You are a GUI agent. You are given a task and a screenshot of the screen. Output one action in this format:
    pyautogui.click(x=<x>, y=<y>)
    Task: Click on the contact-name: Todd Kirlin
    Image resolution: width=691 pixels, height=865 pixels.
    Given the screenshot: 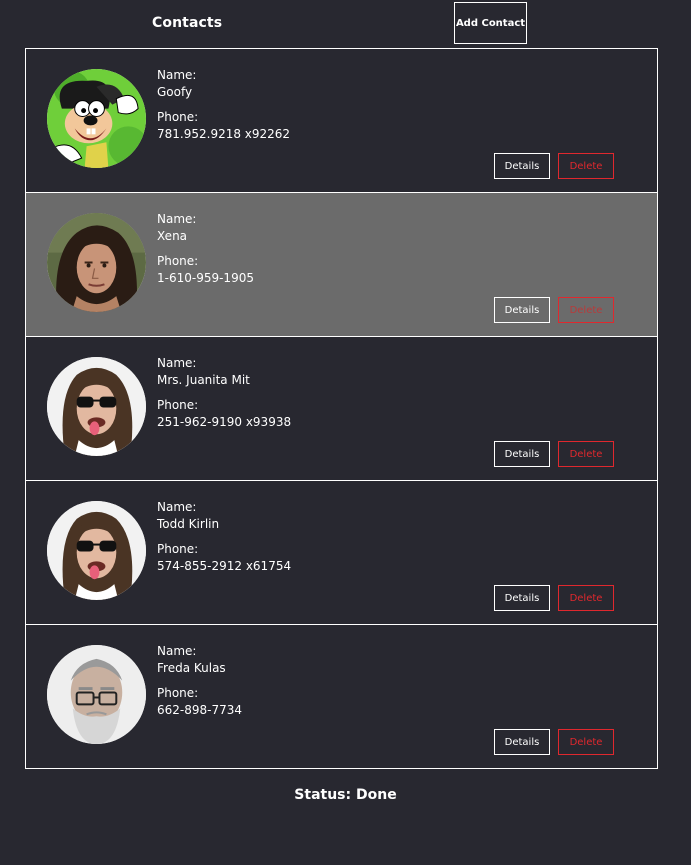 What is the action you would take?
    pyautogui.click(x=188, y=524)
    